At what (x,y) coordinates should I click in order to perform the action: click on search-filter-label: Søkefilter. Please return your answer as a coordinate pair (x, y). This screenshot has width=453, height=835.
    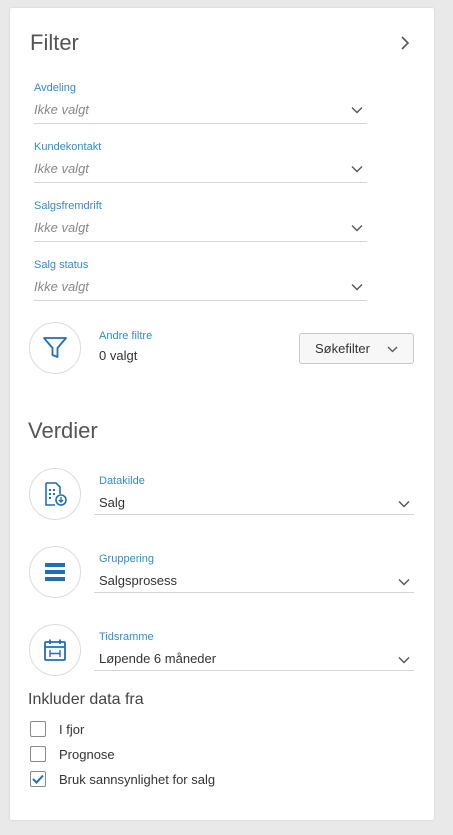
    Looking at the image, I should click on (342, 348).